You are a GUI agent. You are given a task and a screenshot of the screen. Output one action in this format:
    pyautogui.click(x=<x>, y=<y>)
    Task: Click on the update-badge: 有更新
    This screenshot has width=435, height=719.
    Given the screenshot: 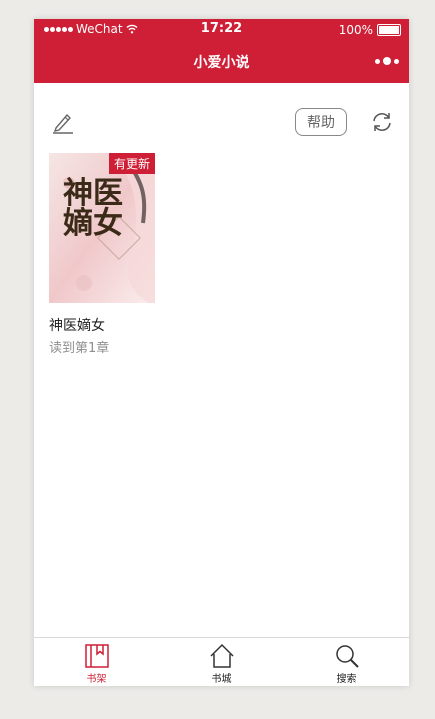 What is the action you would take?
    pyautogui.click(x=131, y=163)
    